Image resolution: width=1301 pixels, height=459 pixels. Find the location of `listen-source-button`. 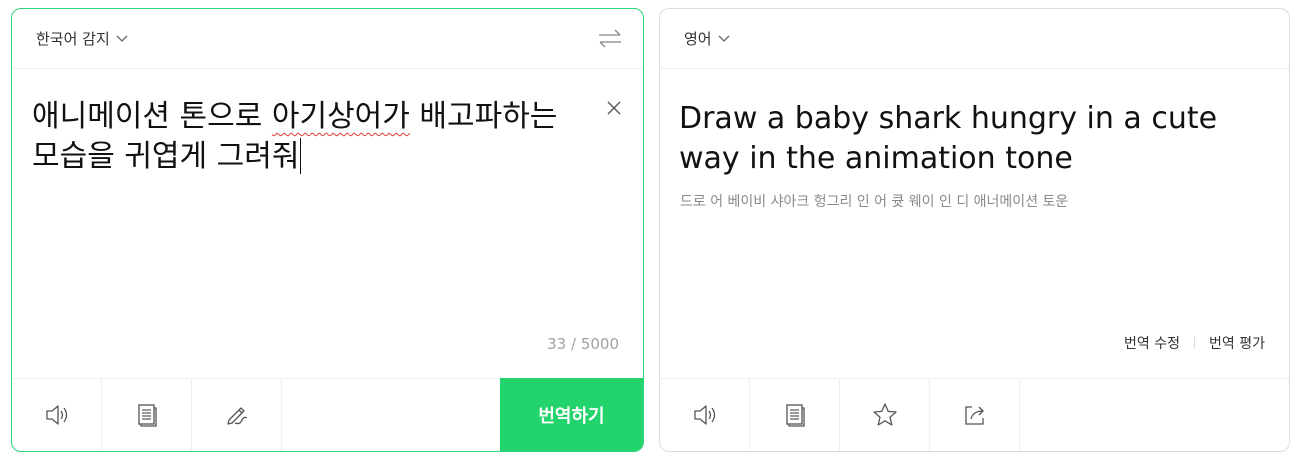

listen-source-button is located at coordinates (57, 415).